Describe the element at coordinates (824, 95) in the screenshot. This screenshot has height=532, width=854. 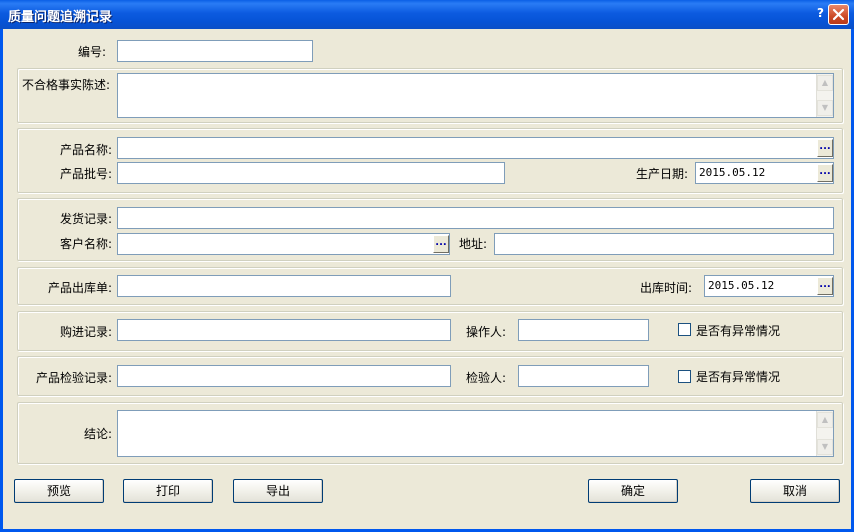
I see `nonconformance-scrollbar: ▲ ▼` at that location.